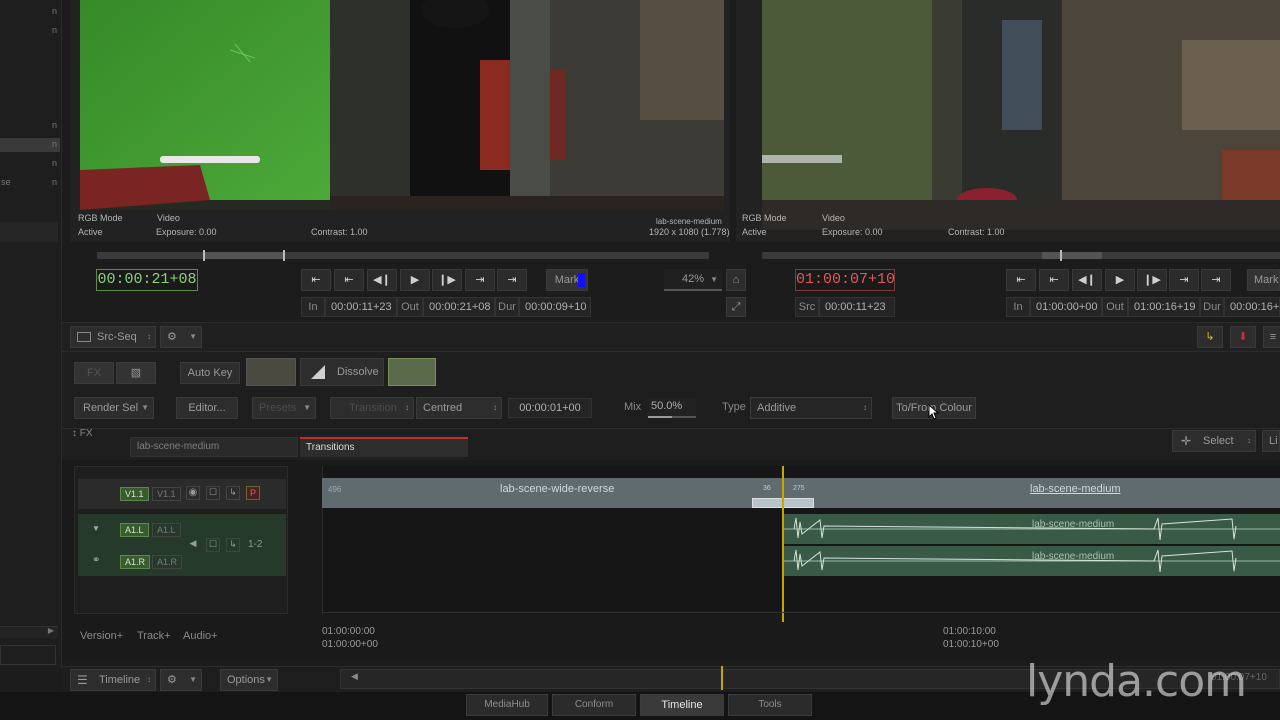 The width and height of the screenshot is (1280, 720). I want to click on in-marker, so click(204, 255).